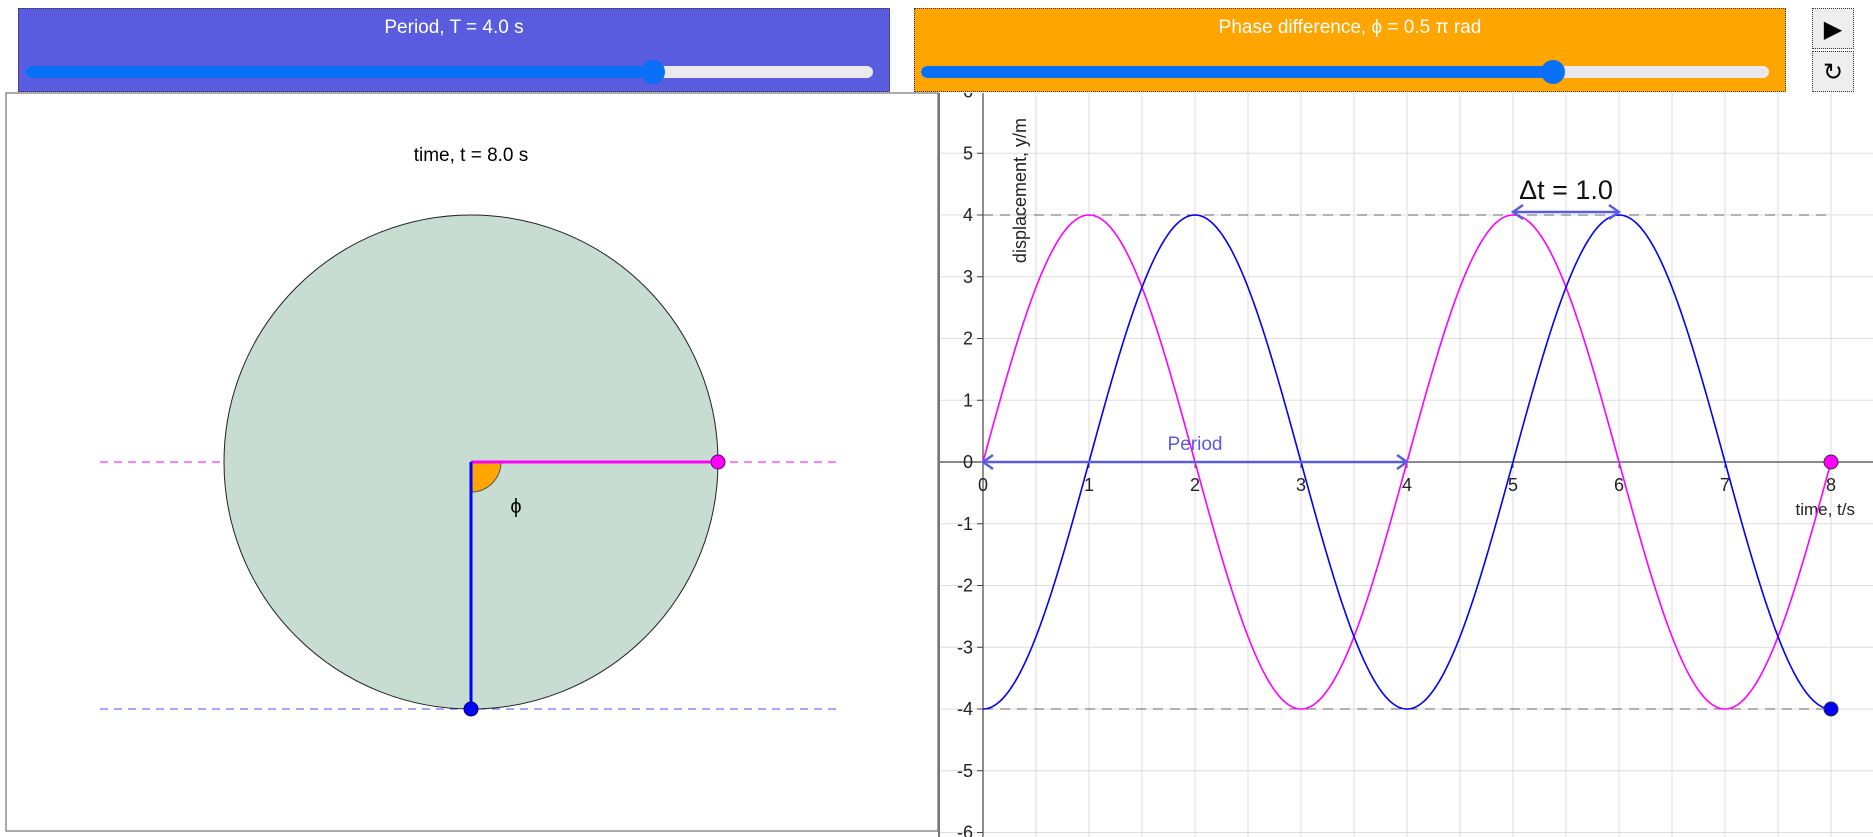 The height and width of the screenshot is (837, 1873). Describe the element at coordinates (1831, 485) in the screenshot. I see `x-tick-label: 8` at that location.